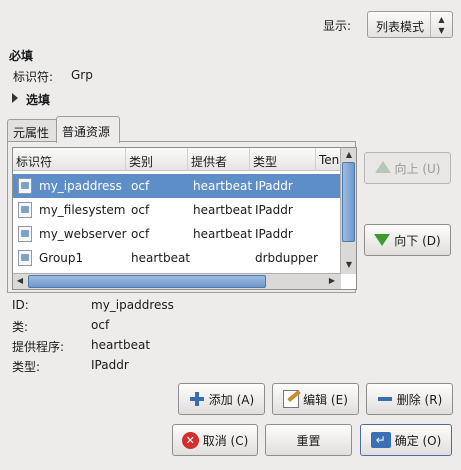 The width and height of the screenshot is (461, 470). What do you see at coordinates (328, 159) in the screenshot?
I see `column-header-ten: Ten` at bounding box center [328, 159].